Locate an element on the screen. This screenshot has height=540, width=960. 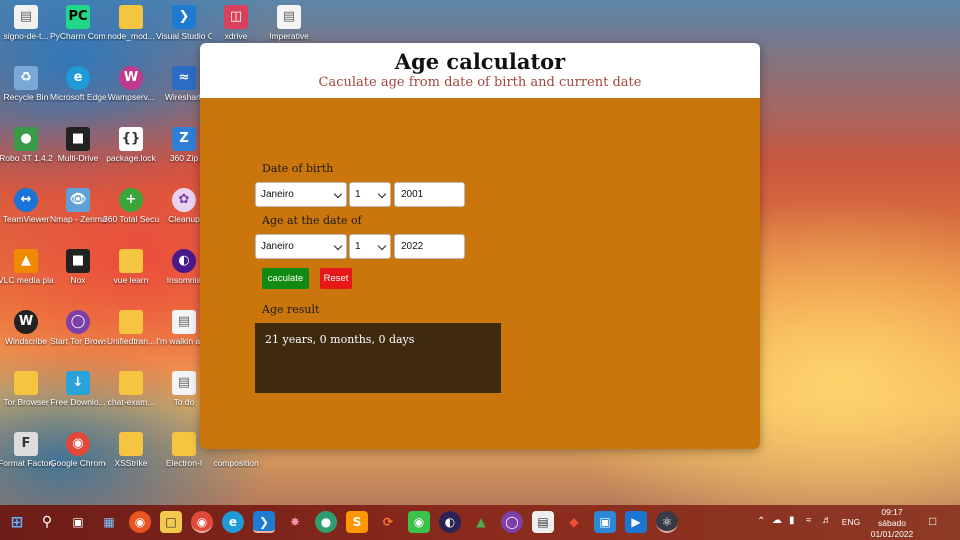
refresh-icon: ⟳ is located at coordinates (388, 522).